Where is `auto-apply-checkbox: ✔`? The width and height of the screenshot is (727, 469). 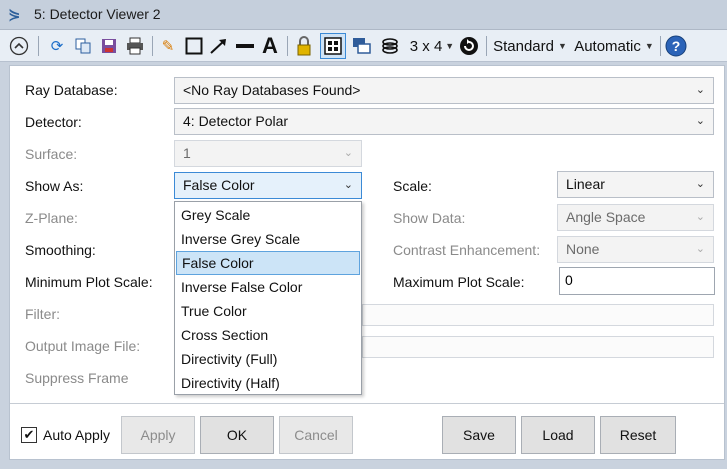 auto-apply-checkbox: ✔ is located at coordinates (29, 435).